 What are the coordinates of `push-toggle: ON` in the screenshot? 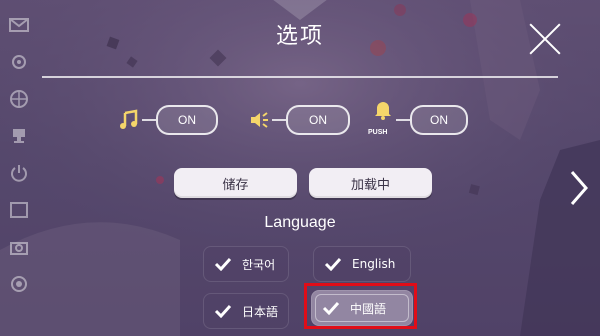 It's located at (439, 120).